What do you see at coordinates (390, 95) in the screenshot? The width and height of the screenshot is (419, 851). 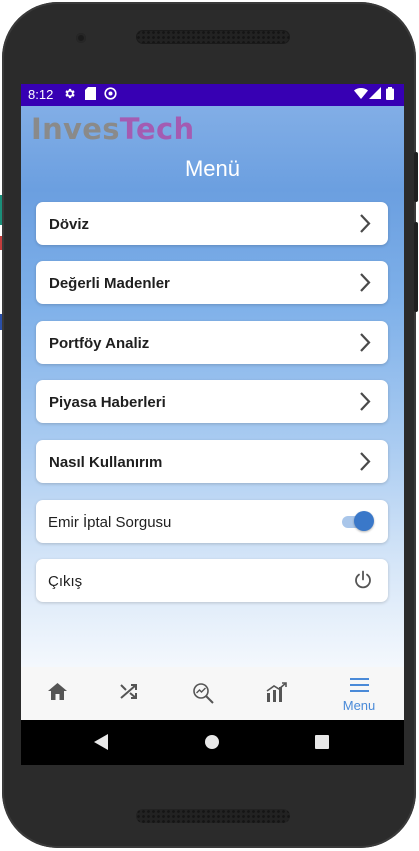 I see `battery-icon` at bounding box center [390, 95].